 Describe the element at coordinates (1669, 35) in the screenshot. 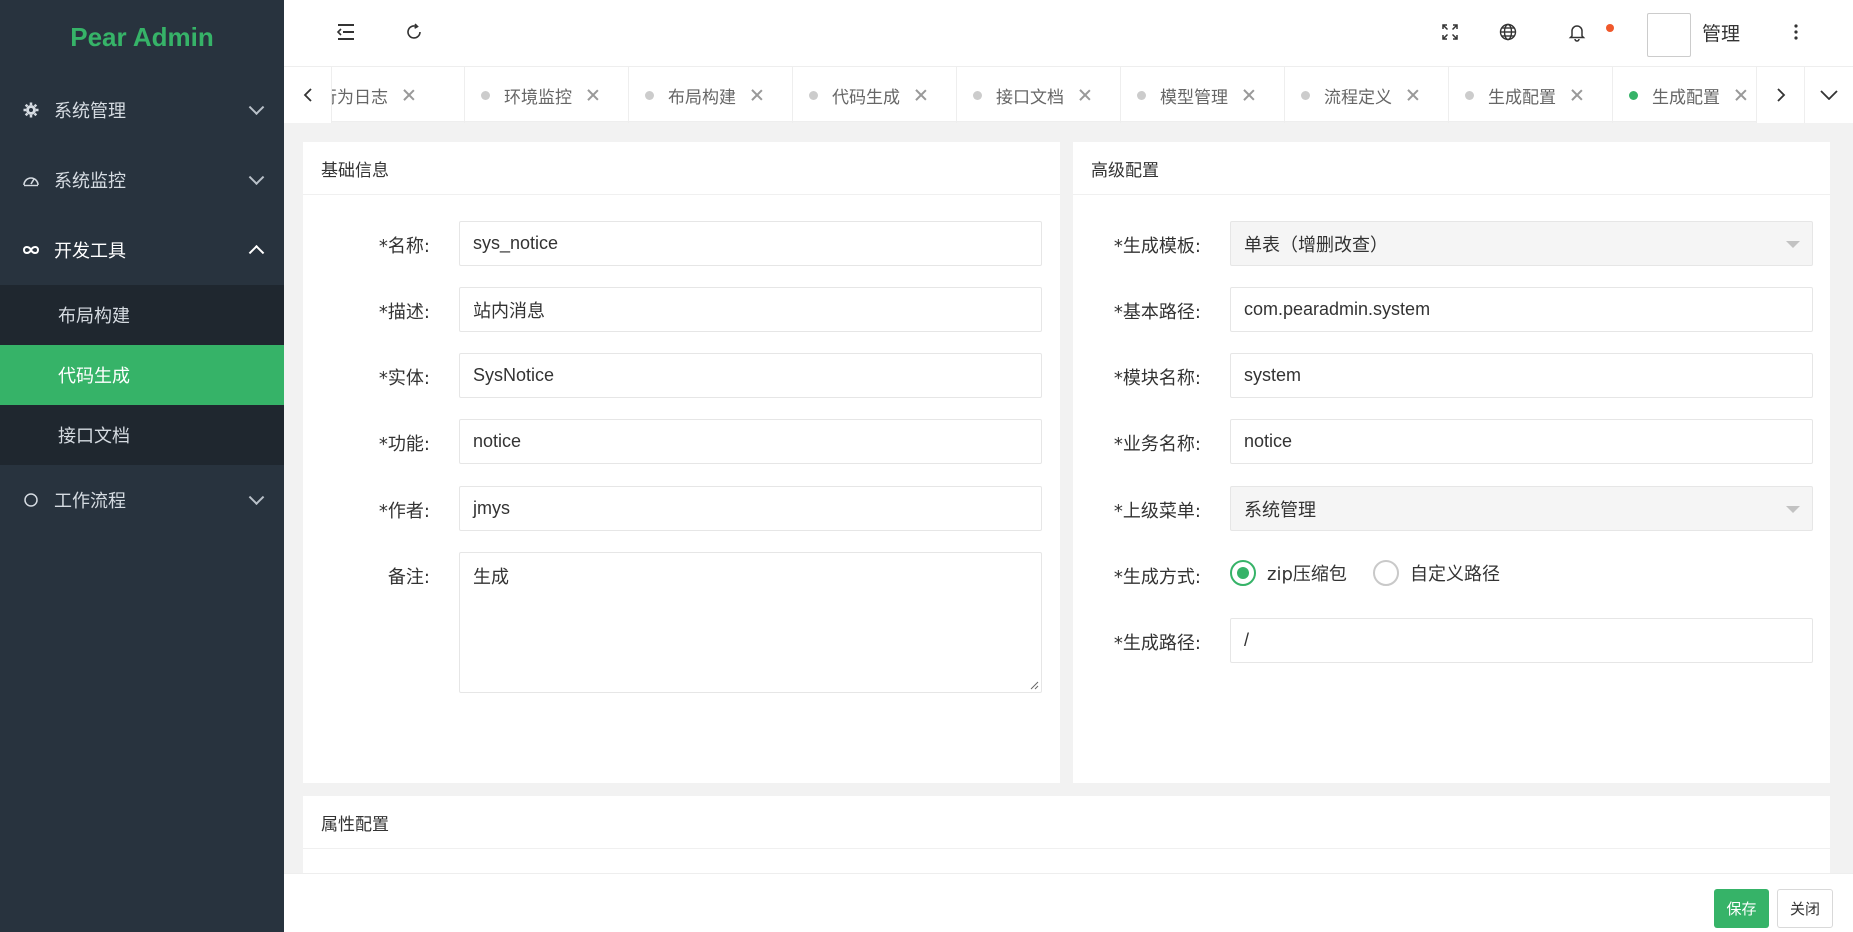

I see `avatar` at that location.